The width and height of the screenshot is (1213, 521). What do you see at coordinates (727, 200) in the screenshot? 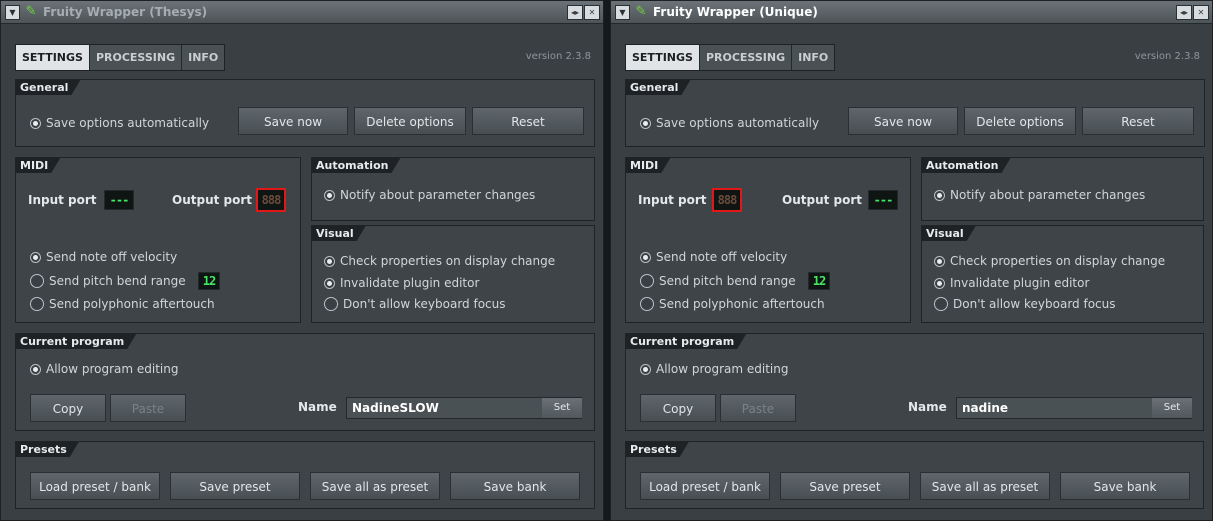
I see `input-port-display: 888` at bounding box center [727, 200].